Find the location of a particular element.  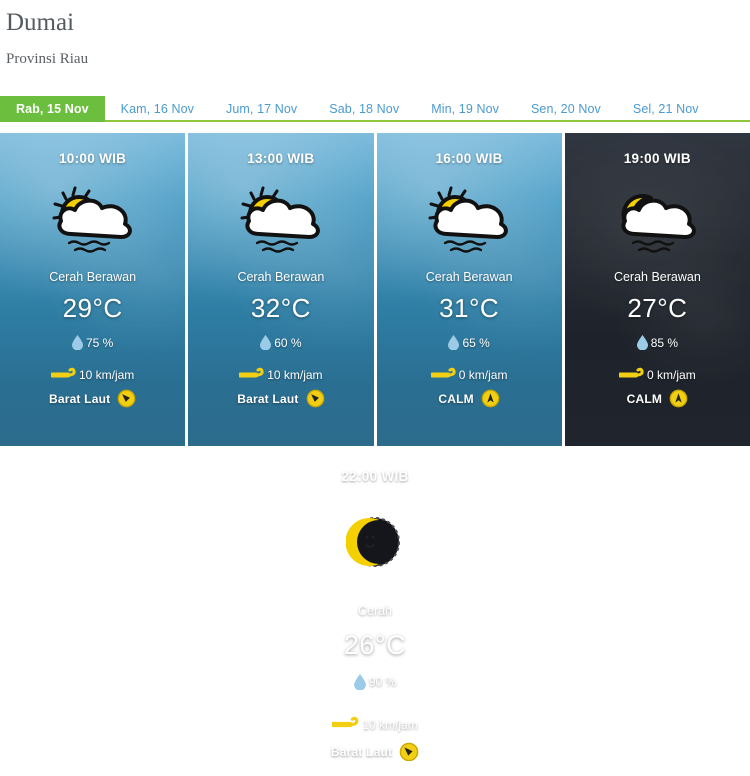

tab-day-1: Kam, 16 Nov is located at coordinates (157, 109).